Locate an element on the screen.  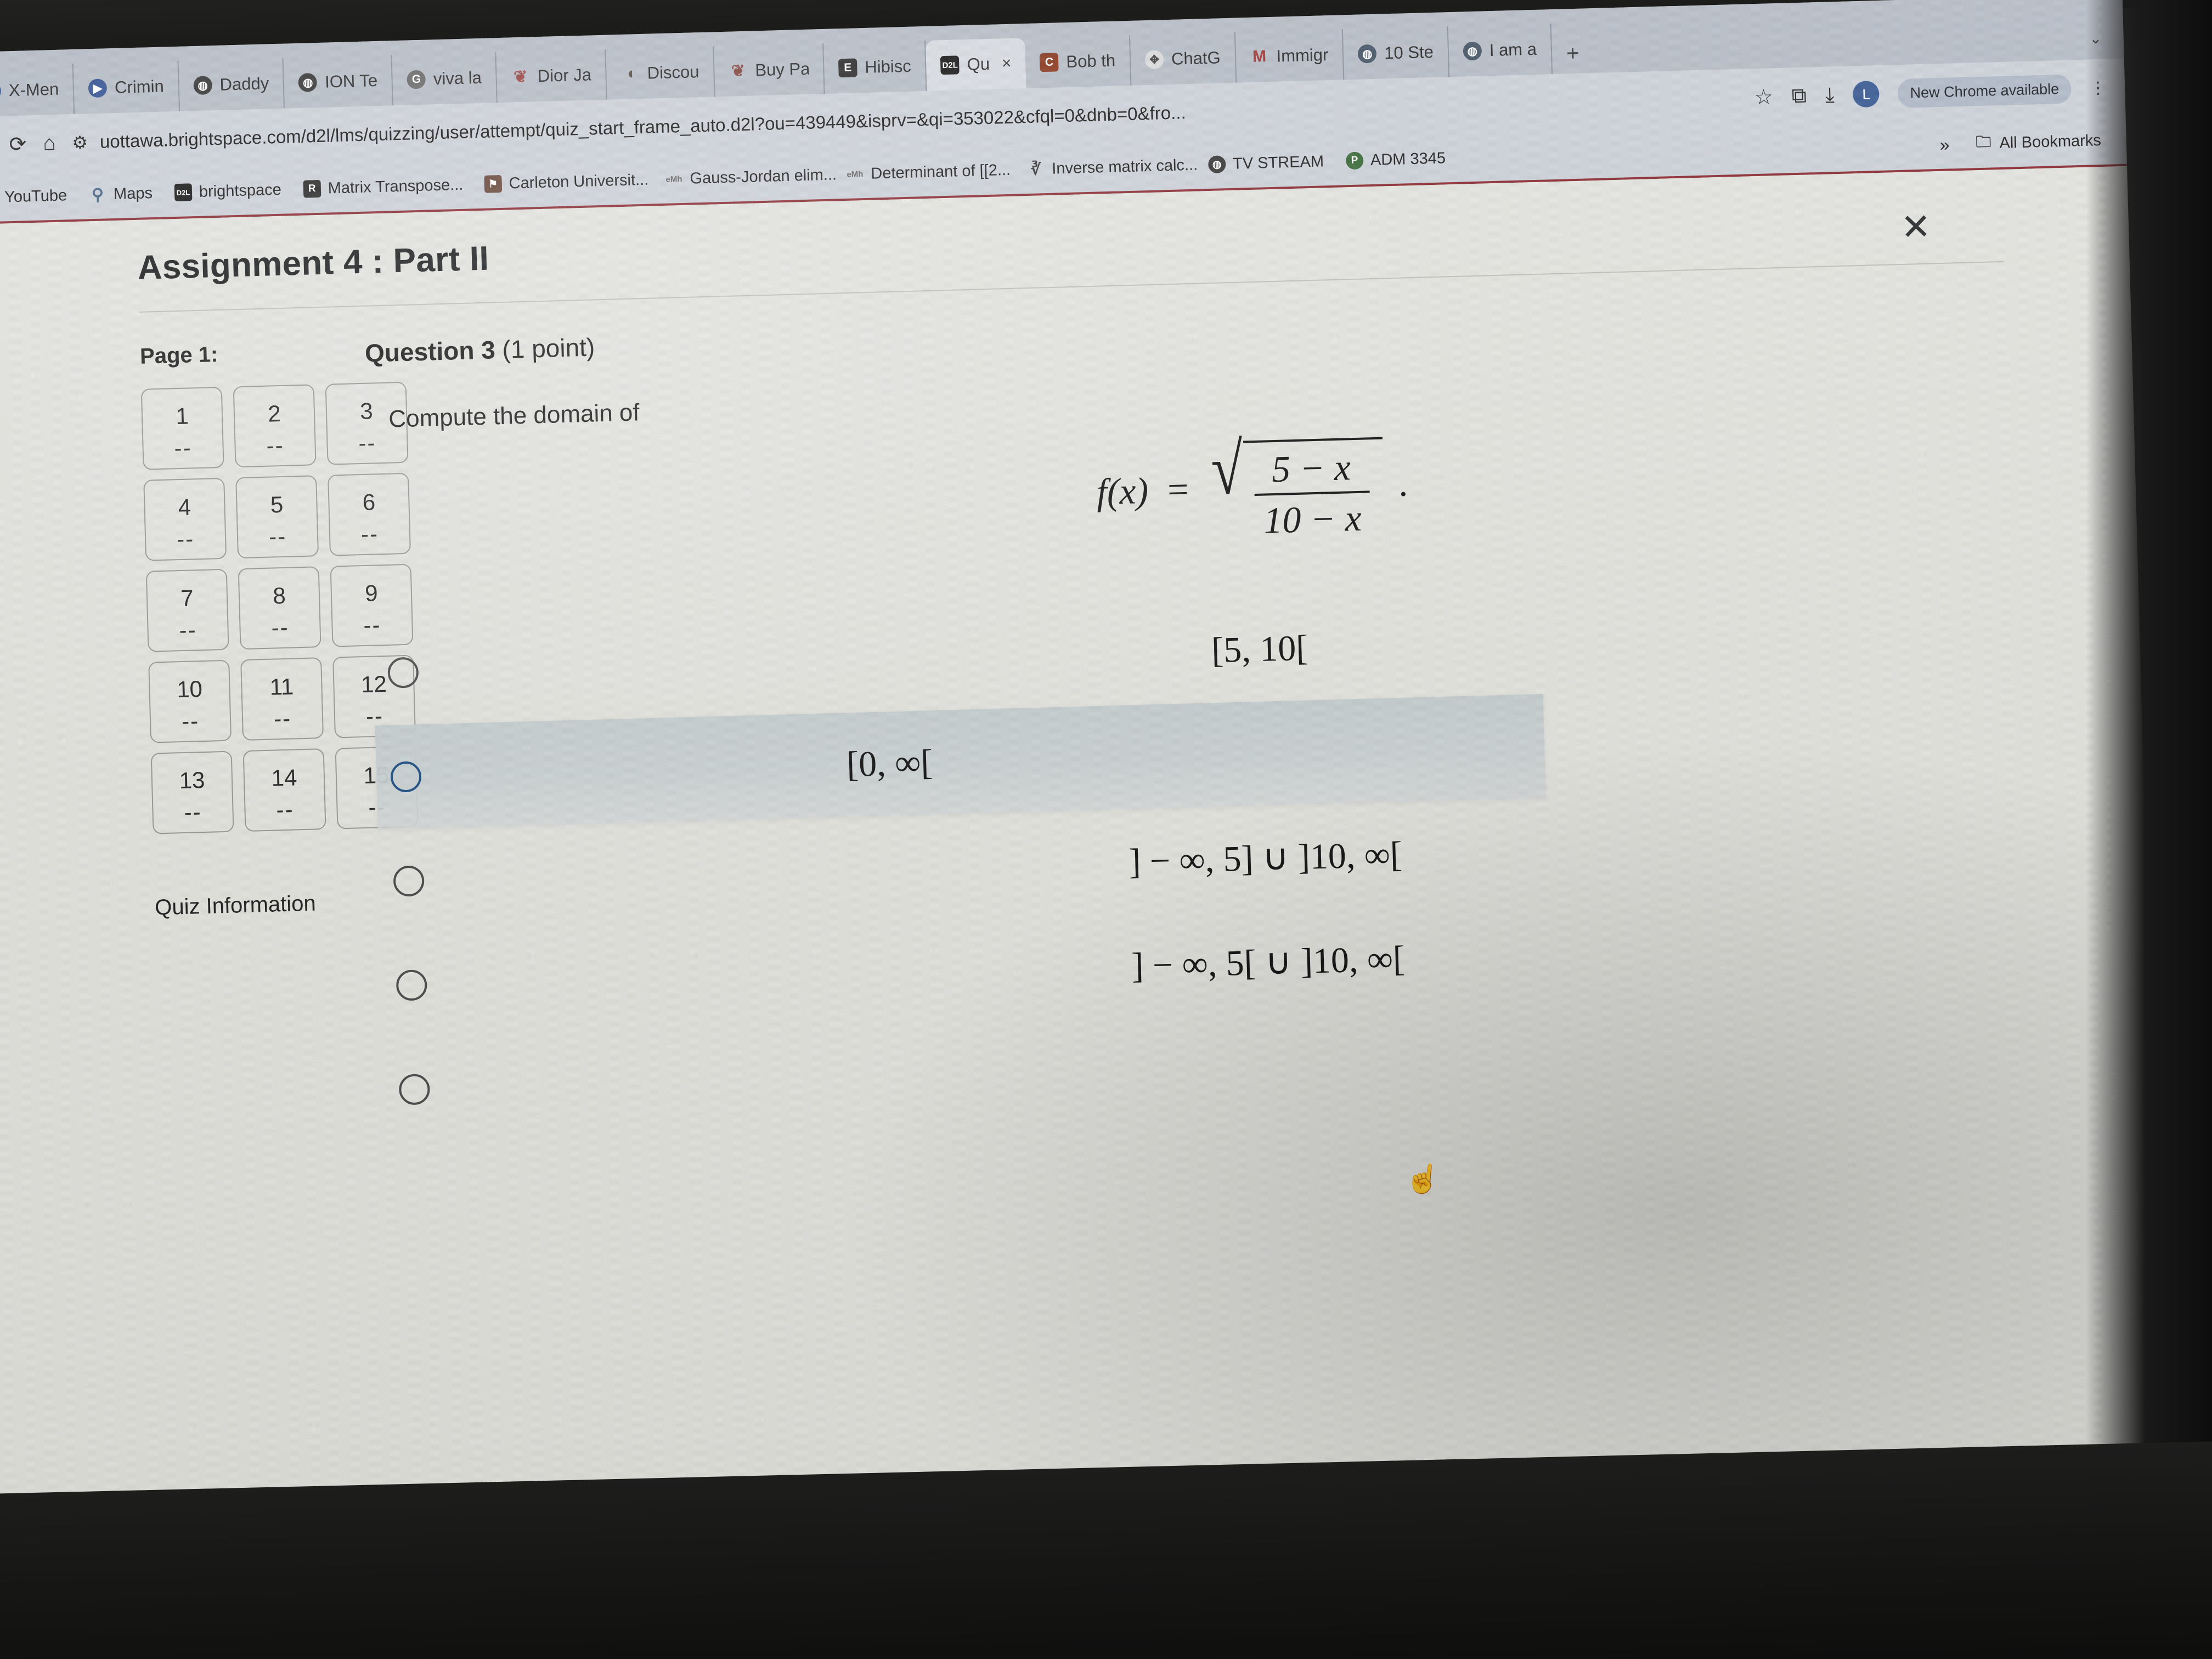
document-icon: E is located at coordinates (847, 68).